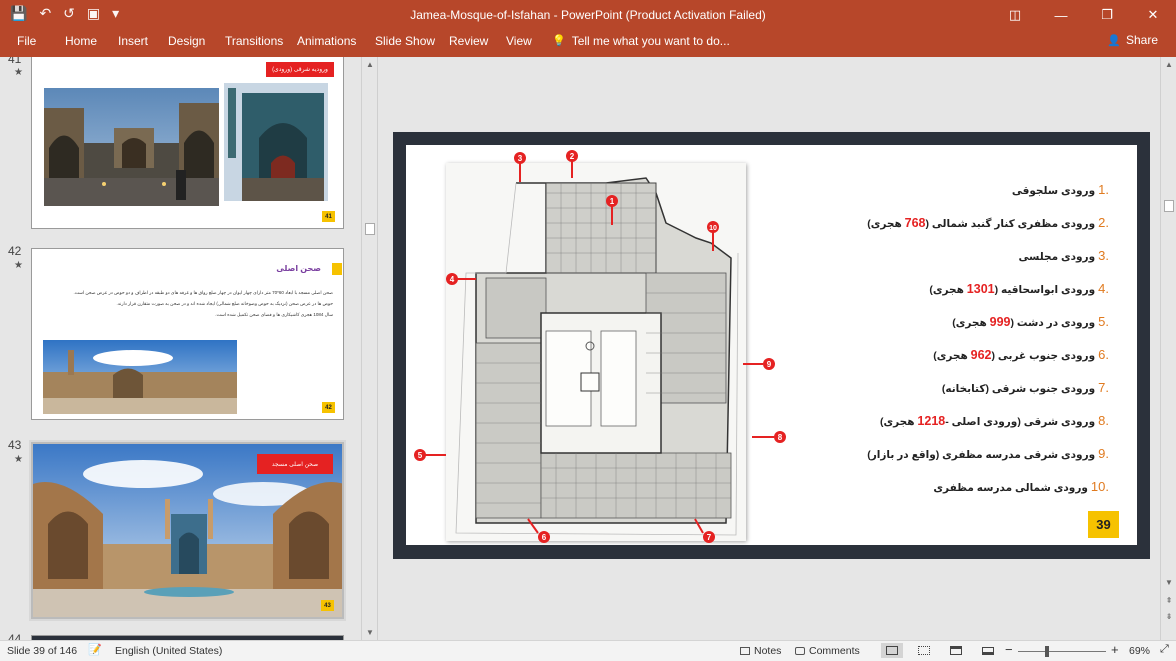 The height and width of the screenshot is (661, 1176). I want to click on notes-icon, so click(745, 651).